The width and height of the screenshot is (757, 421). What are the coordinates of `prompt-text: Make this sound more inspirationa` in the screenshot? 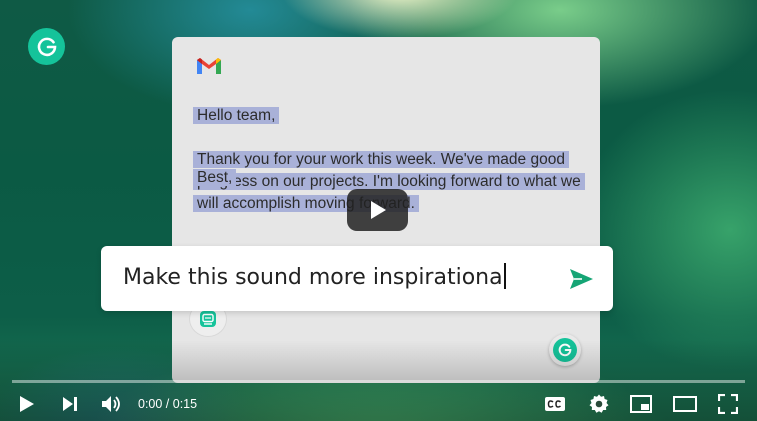 It's located at (314, 276).